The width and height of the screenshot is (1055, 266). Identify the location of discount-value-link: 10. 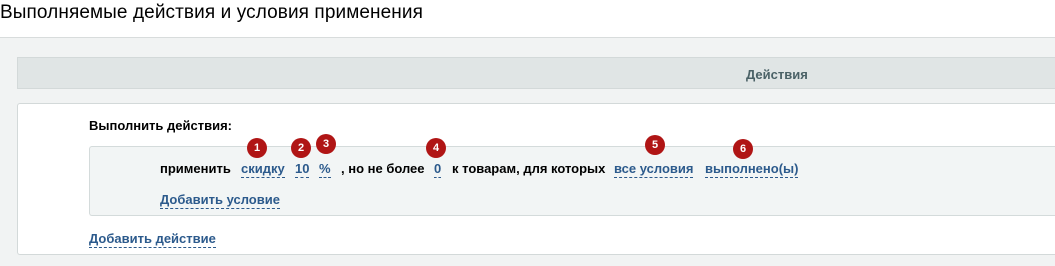
(302, 169).